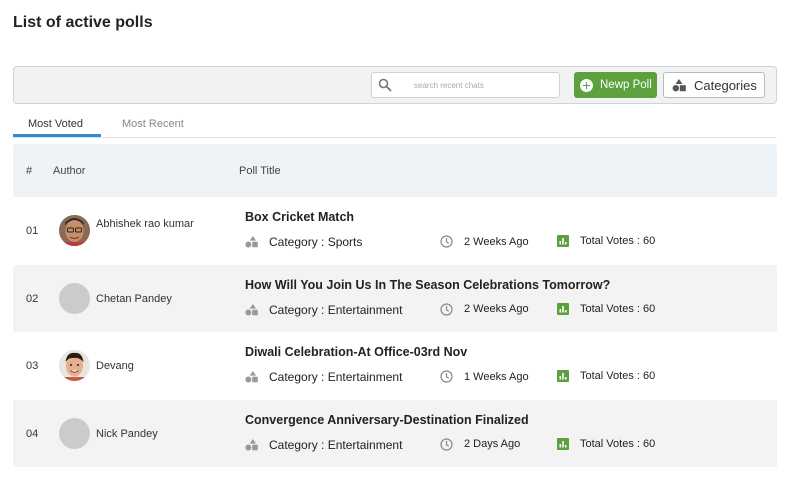 The width and height of the screenshot is (790, 480). What do you see at coordinates (316, 242) in the screenshot?
I see `category-text: Category : Sports` at bounding box center [316, 242].